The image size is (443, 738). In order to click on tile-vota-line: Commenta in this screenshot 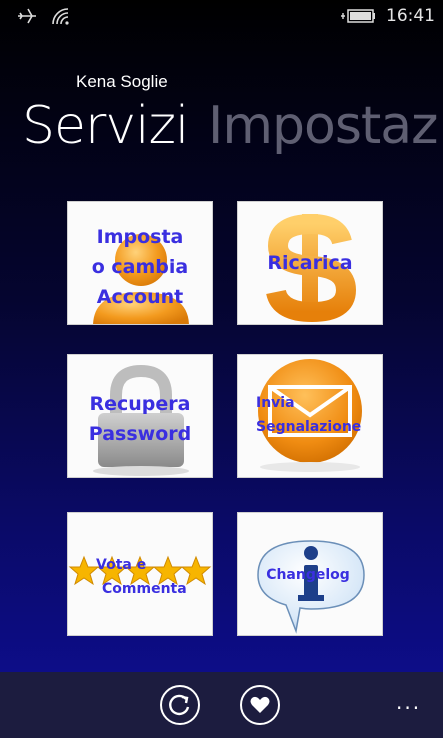, I will do `click(144, 589)`.